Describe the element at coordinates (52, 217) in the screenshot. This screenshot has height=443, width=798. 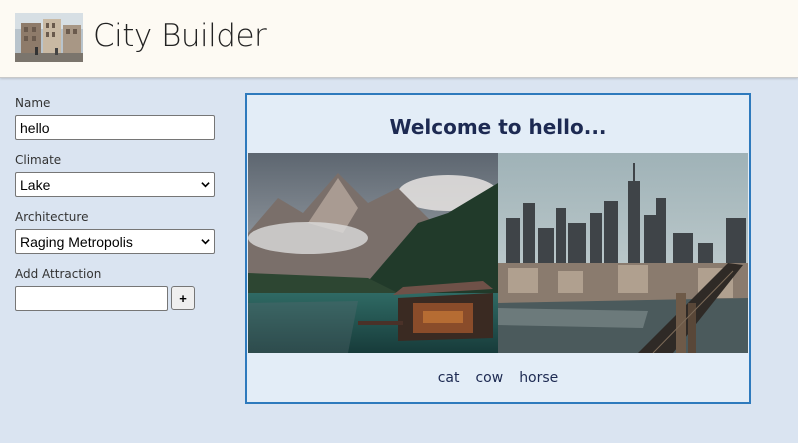
I see `architecture-label: Architecture` at that location.